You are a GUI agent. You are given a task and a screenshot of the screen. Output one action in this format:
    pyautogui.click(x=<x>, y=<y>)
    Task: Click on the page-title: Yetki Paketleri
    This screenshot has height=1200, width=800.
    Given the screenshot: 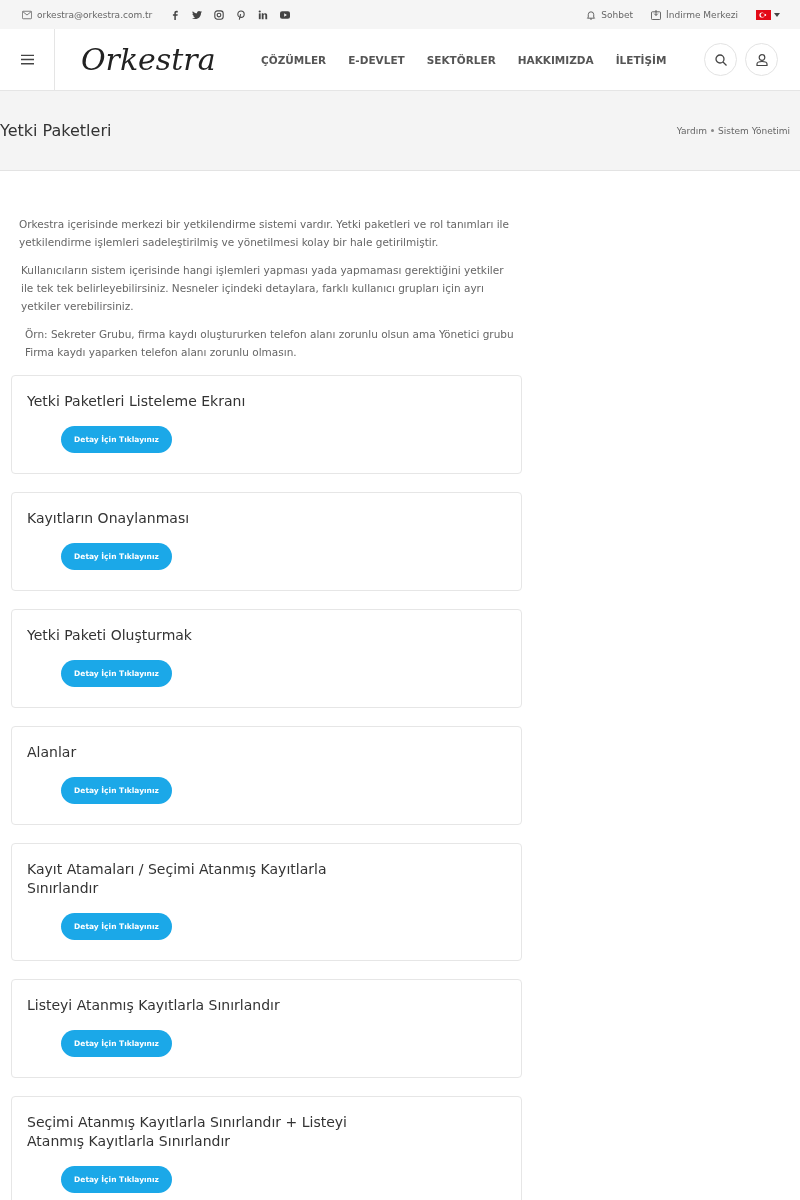 What is the action you would take?
    pyautogui.click(x=56, y=130)
    